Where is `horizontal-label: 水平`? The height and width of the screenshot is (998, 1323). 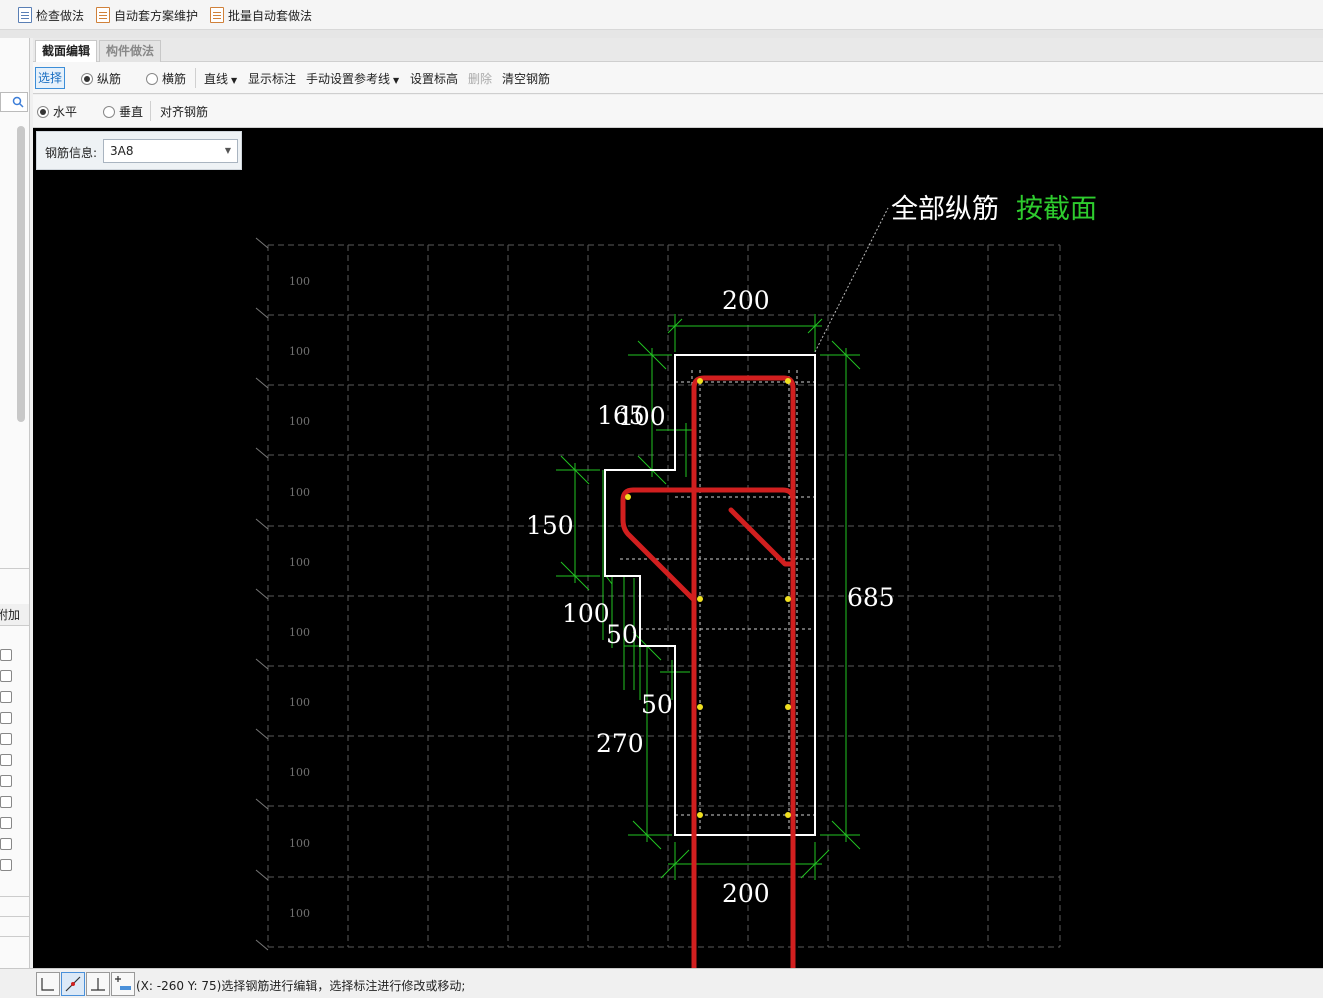 horizontal-label: 水平 is located at coordinates (65, 112).